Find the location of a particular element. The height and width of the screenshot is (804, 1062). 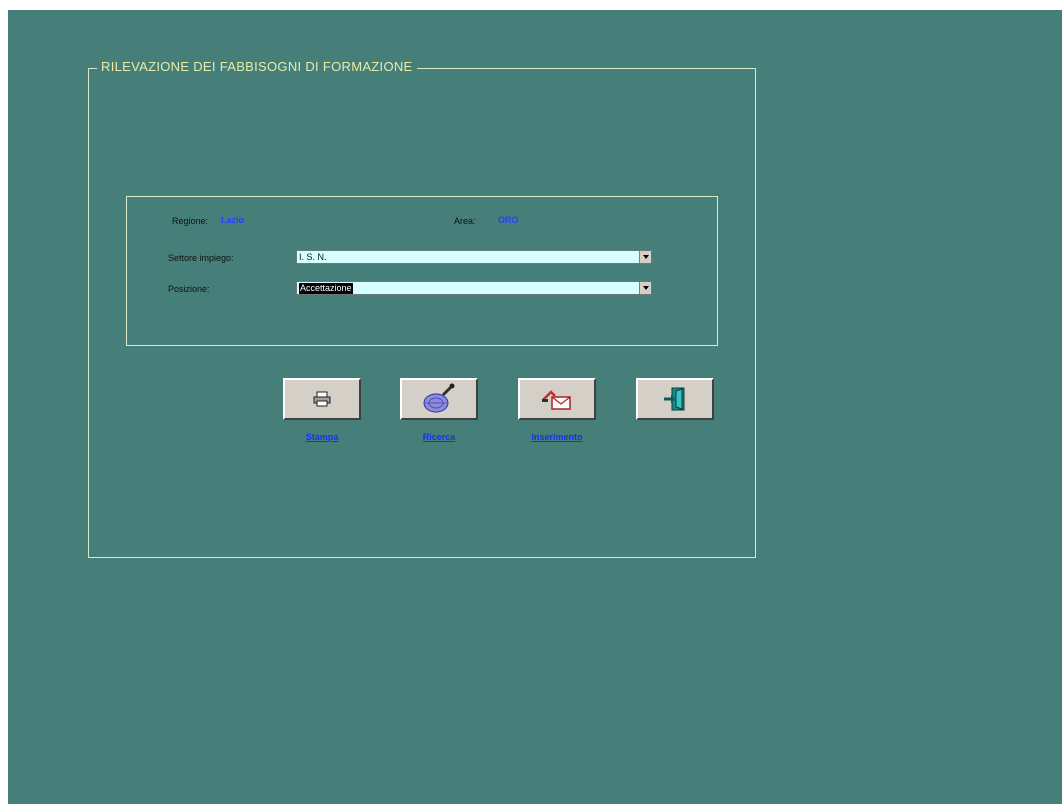

search-button-label: Ricerca is located at coordinates (439, 437).